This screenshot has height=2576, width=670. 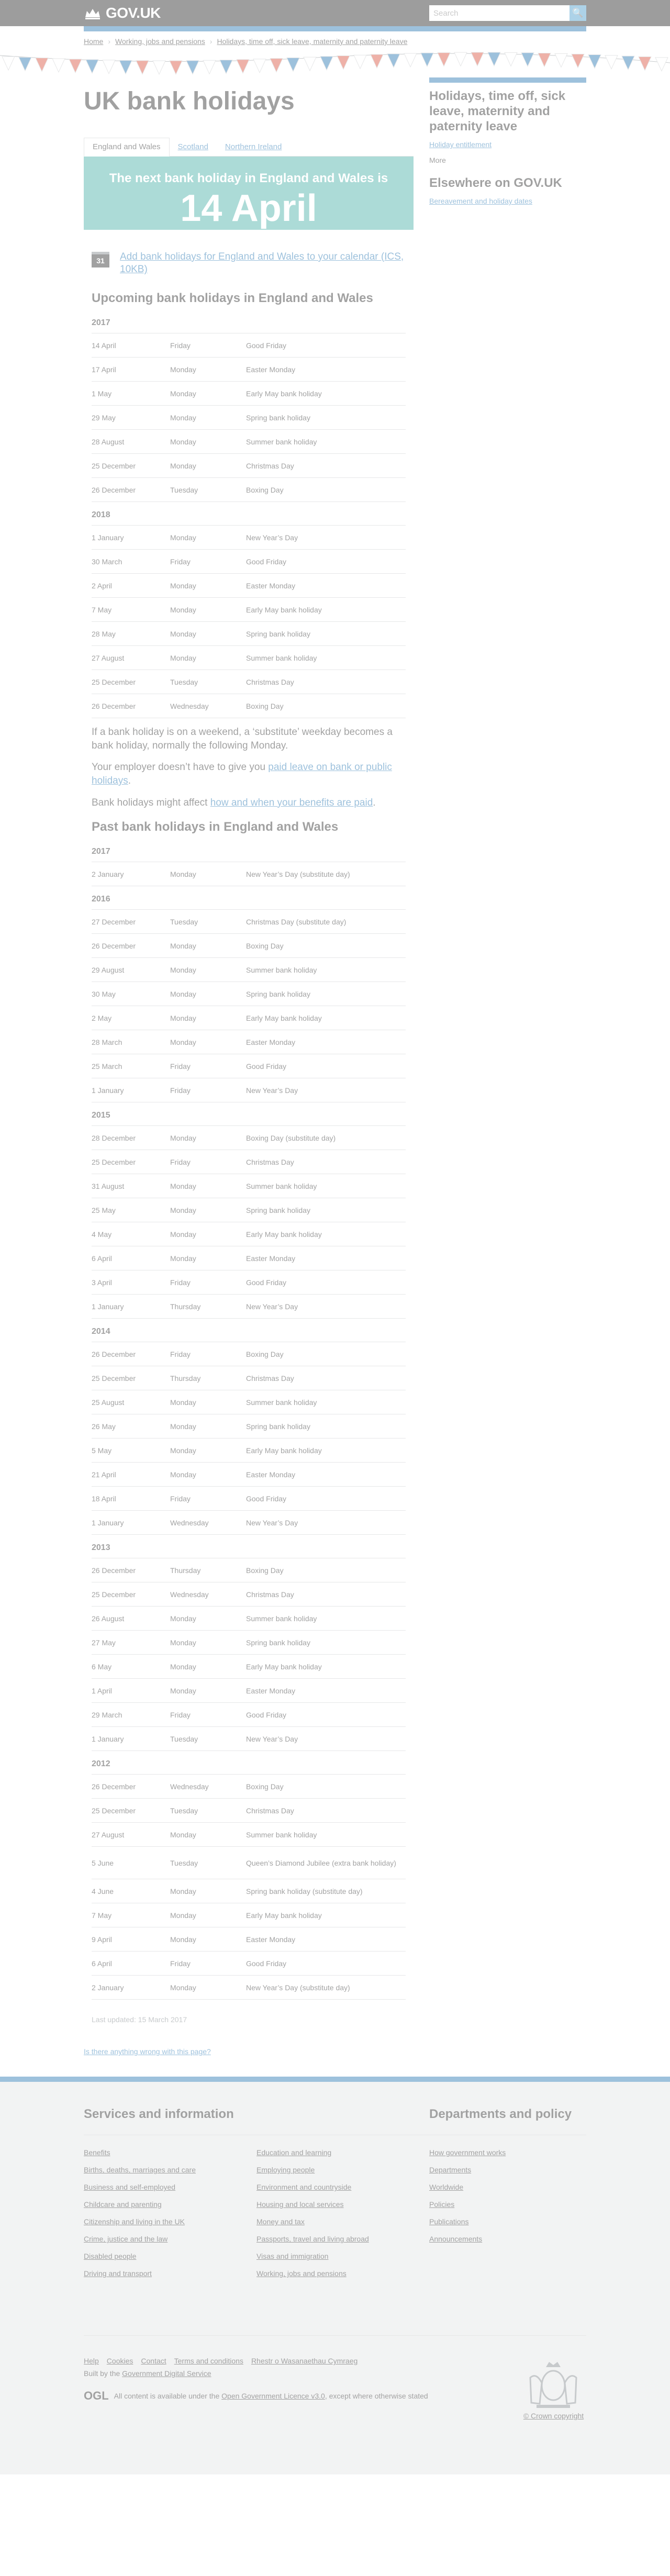 What do you see at coordinates (480, 201) in the screenshot?
I see `elsewhere-link-bereavement: Bereavement and holiday dates` at bounding box center [480, 201].